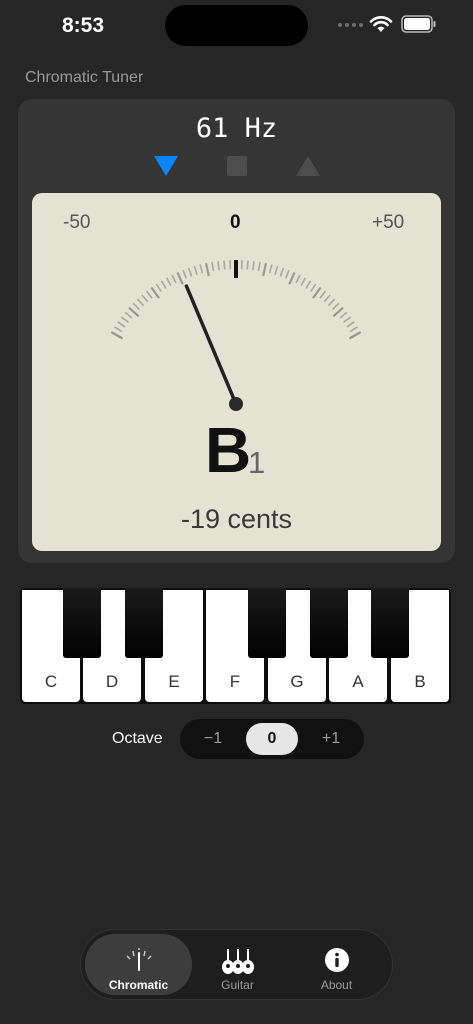 This screenshot has width=473, height=1024. Describe the element at coordinates (358, 681) in the screenshot. I see `key-label: A` at that location.